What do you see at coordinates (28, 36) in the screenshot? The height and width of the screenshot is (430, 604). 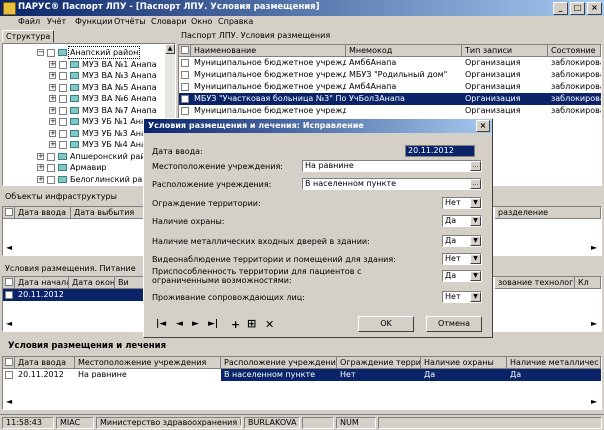 I see `tab-structure: Структура` at bounding box center [28, 36].